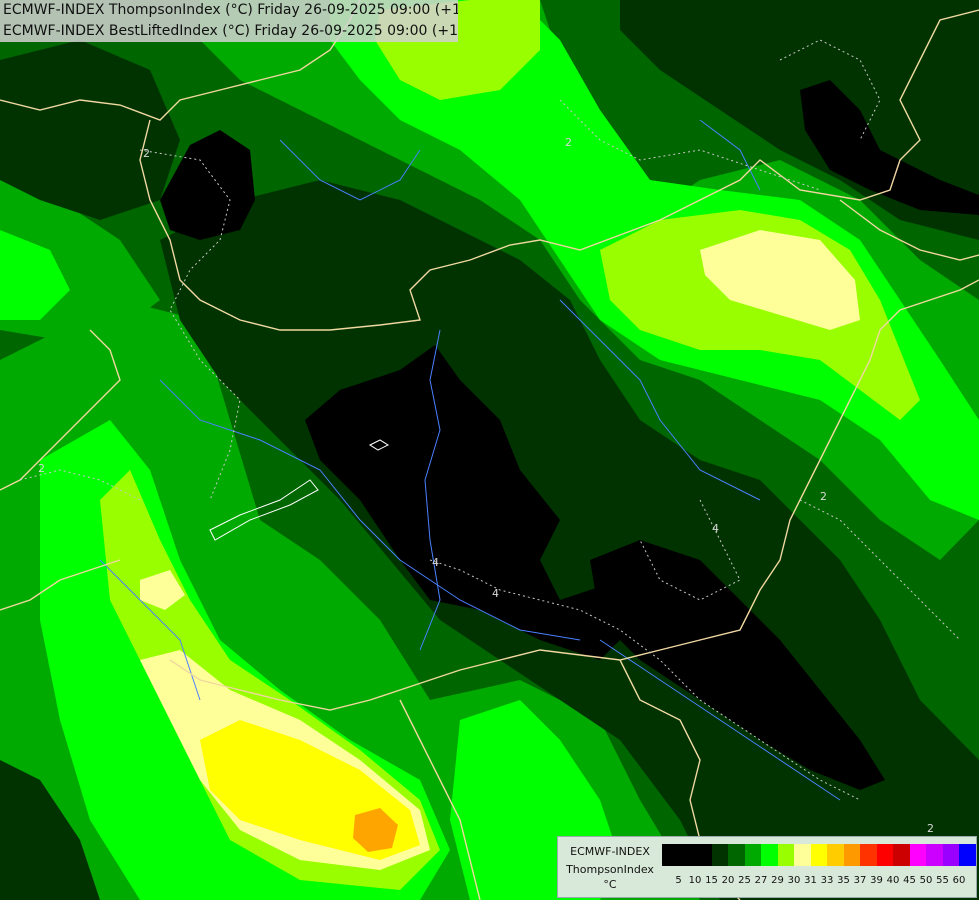 The image size is (979, 900). What do you see at coordinates (695, 880) in the screenshot?
I see `legend-tick-label: 10` at bounding box center [695, 880].